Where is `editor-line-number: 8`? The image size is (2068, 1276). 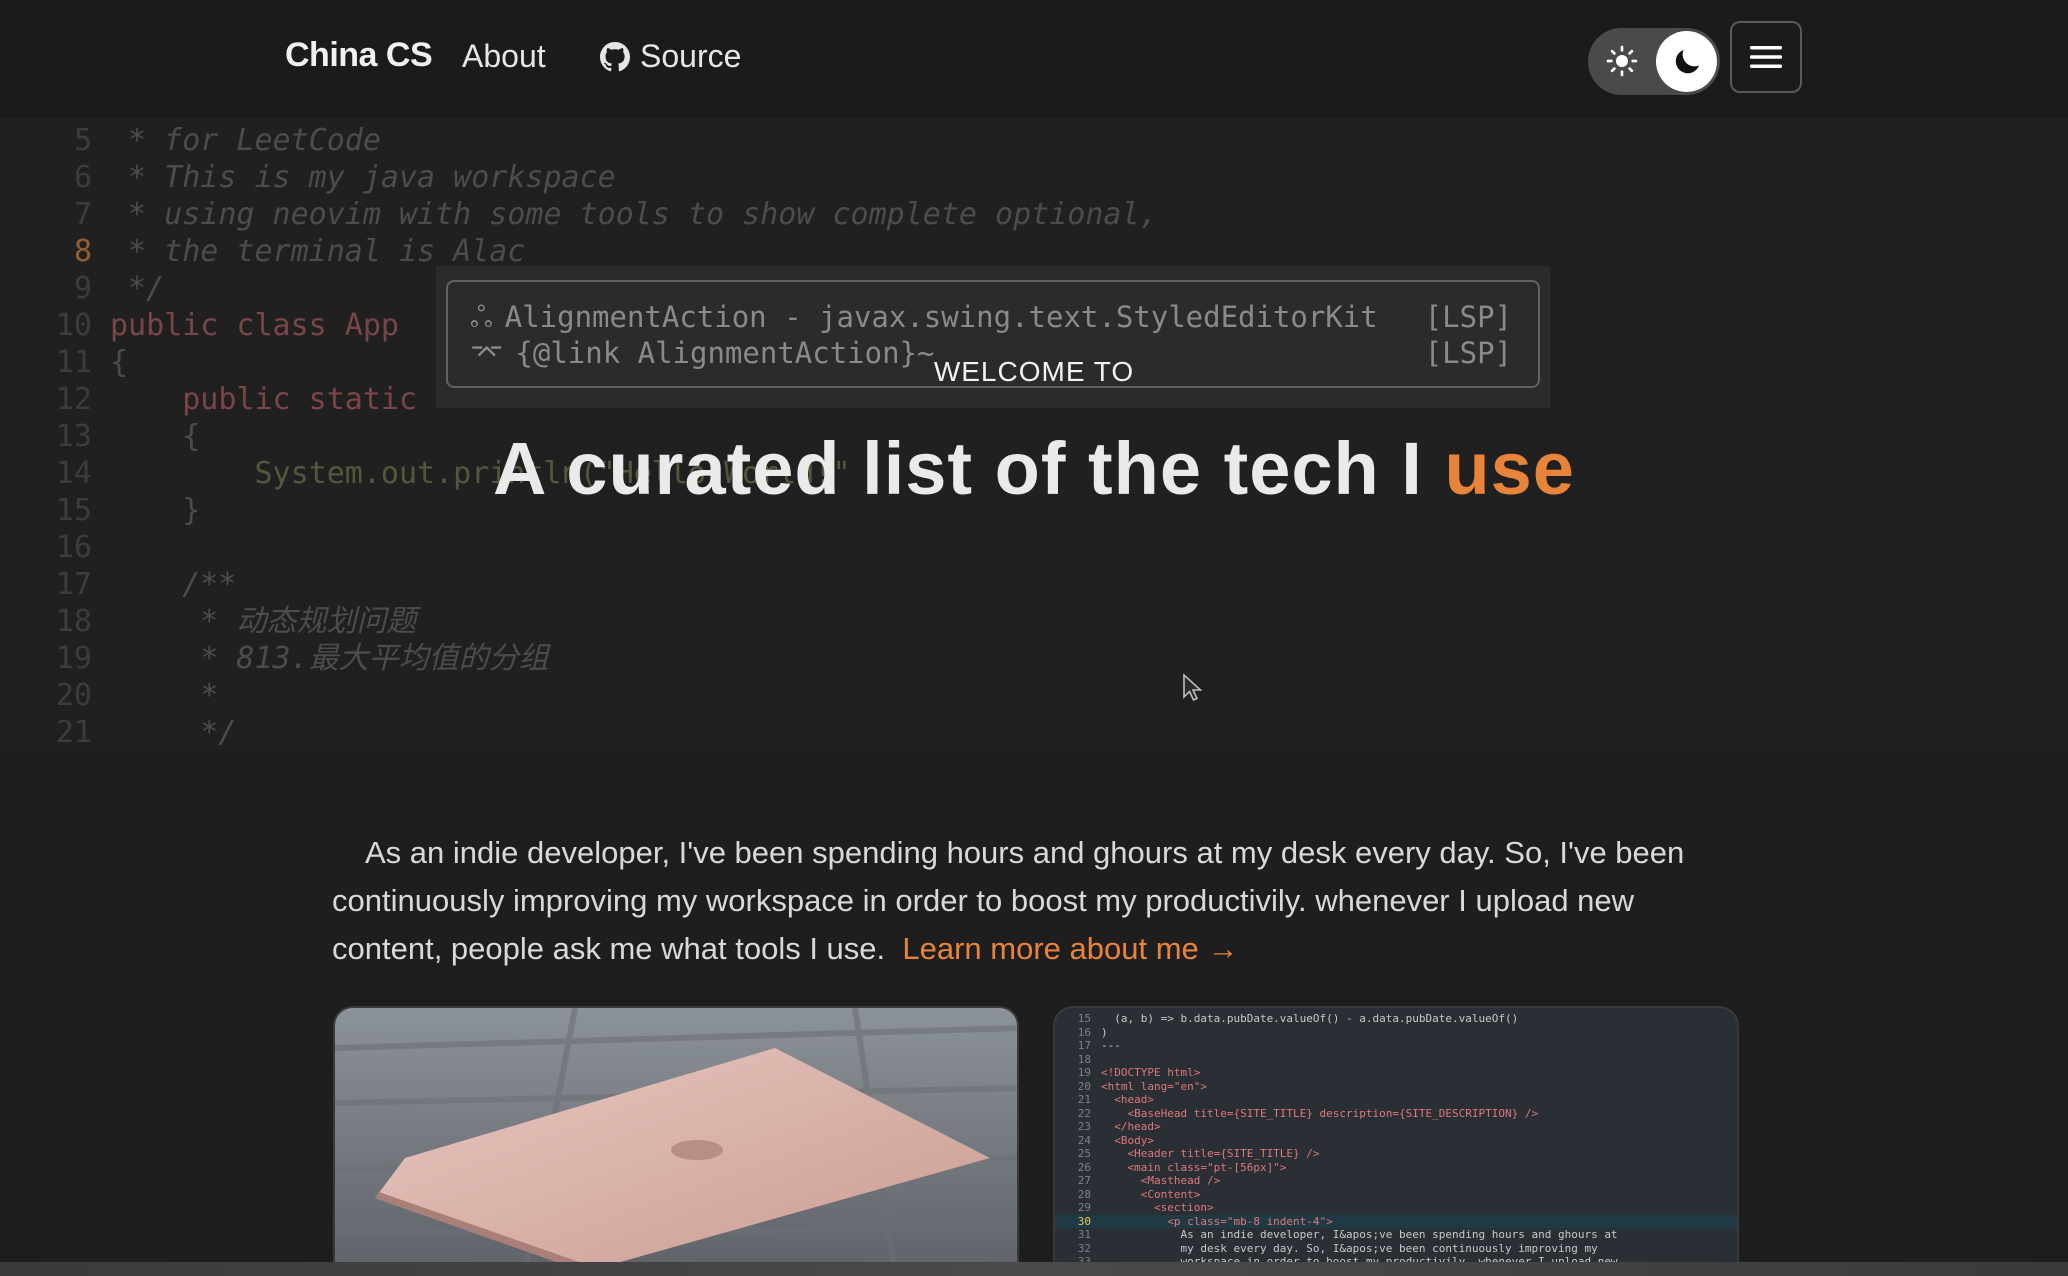
editor-line-number: 8 is located at coordinates (82, 251).